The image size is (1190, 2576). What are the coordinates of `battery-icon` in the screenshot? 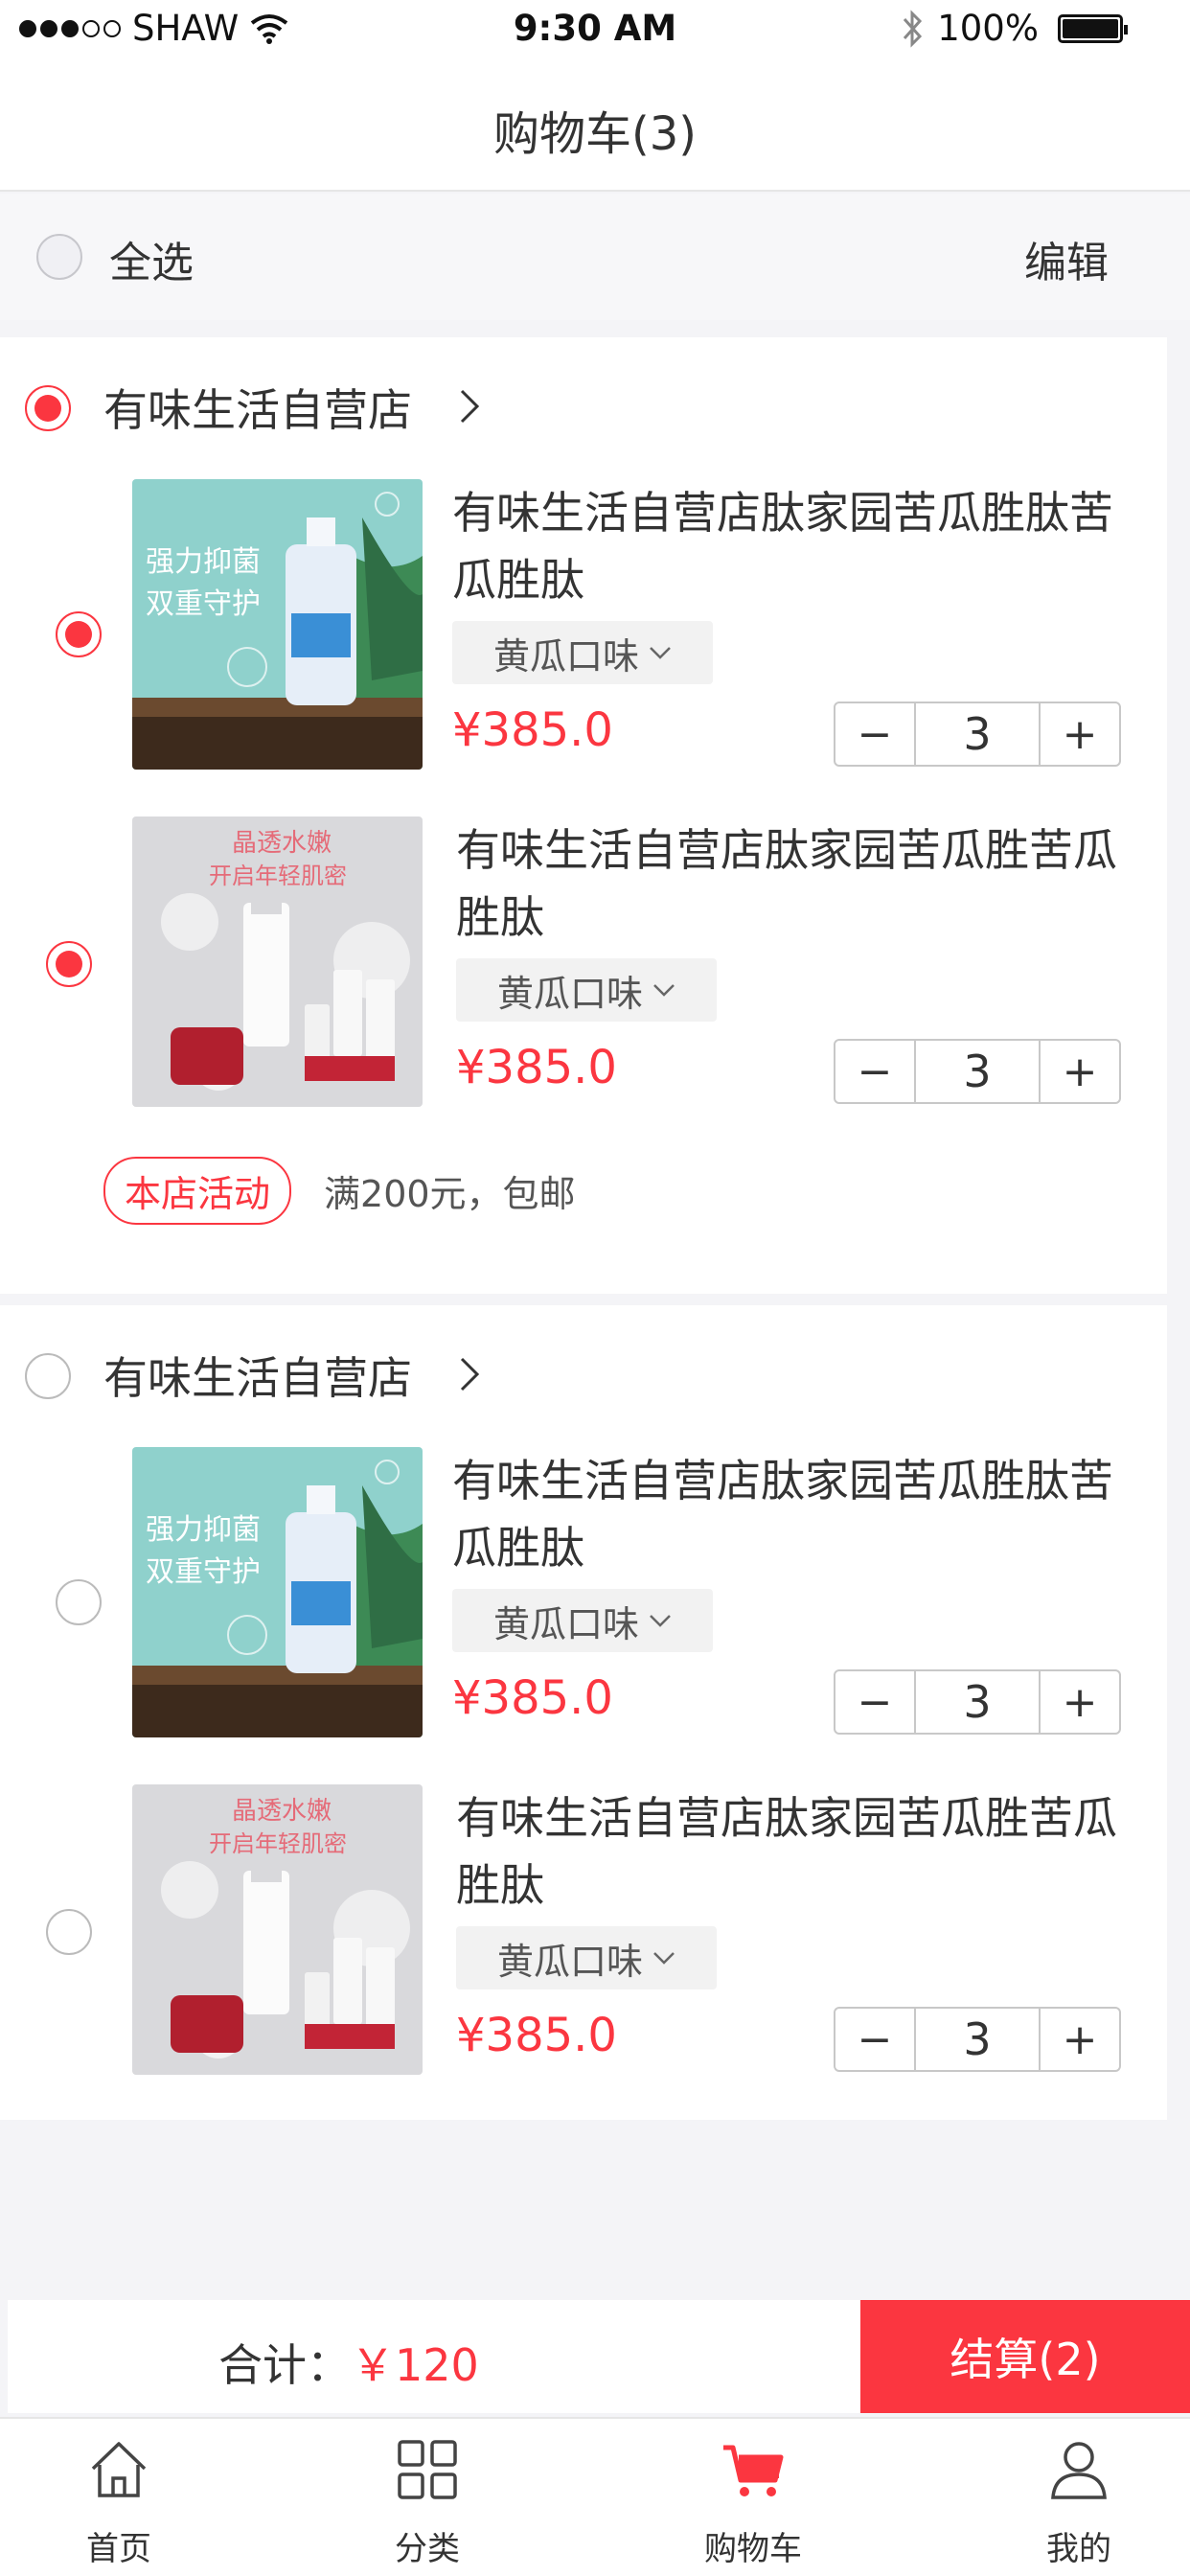 It's located at (1093, 28).